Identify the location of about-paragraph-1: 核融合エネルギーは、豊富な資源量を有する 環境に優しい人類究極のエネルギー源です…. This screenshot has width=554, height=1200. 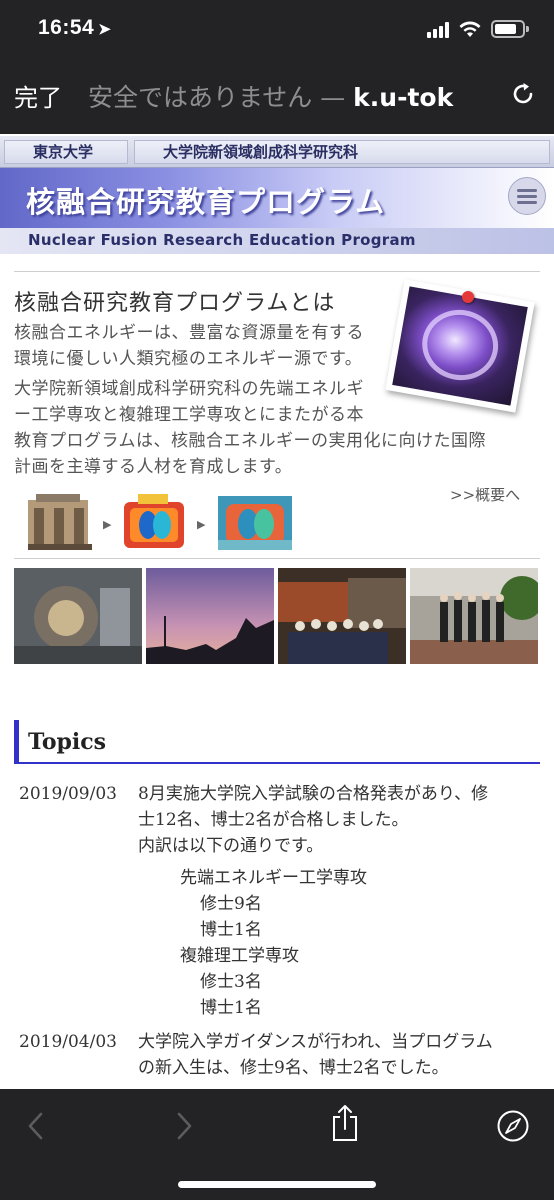
(189, 346).